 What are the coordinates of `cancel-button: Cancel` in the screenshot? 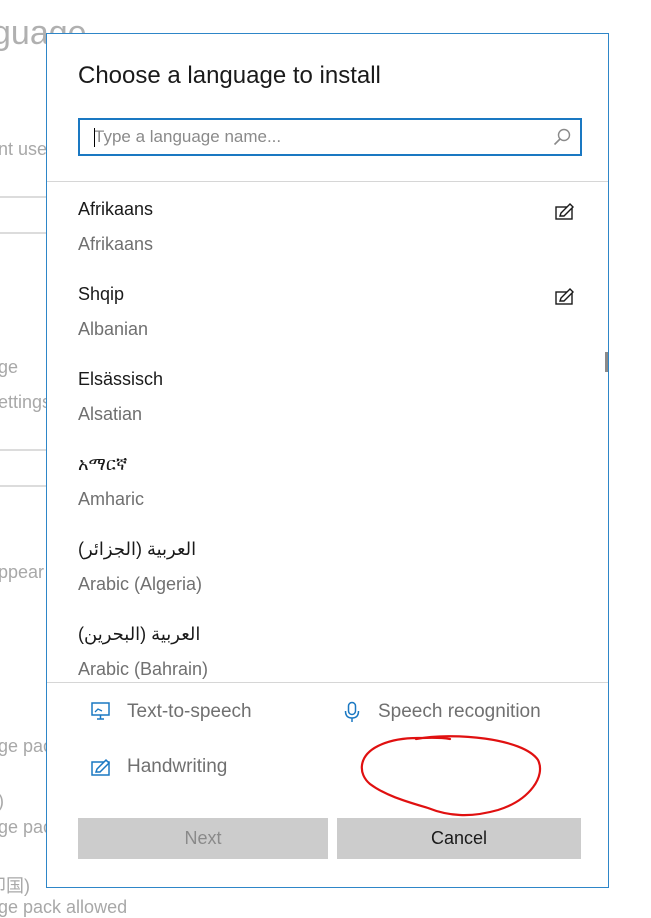 It's located at (459, 838).